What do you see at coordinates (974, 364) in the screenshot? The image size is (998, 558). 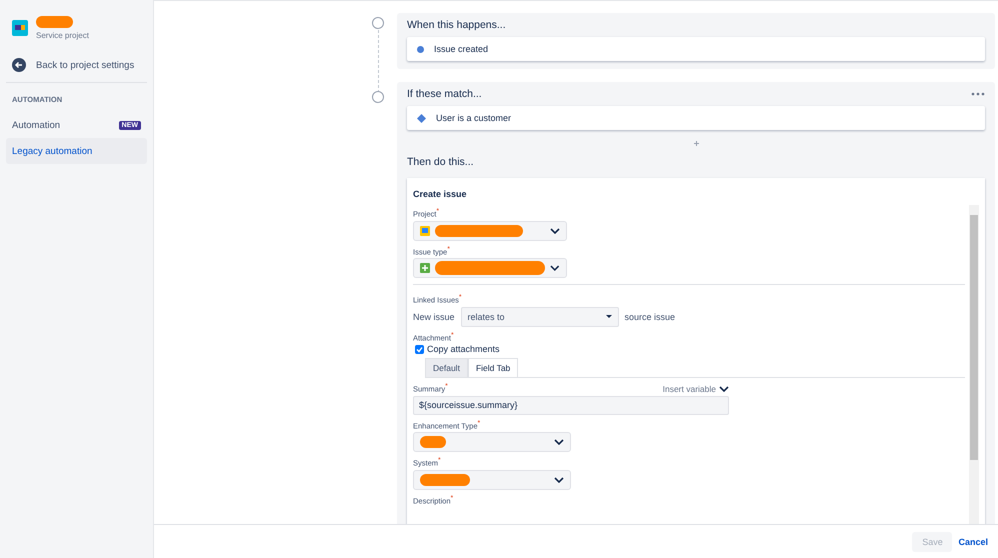 I see `scrollbar` at bounding box center [974, 364].